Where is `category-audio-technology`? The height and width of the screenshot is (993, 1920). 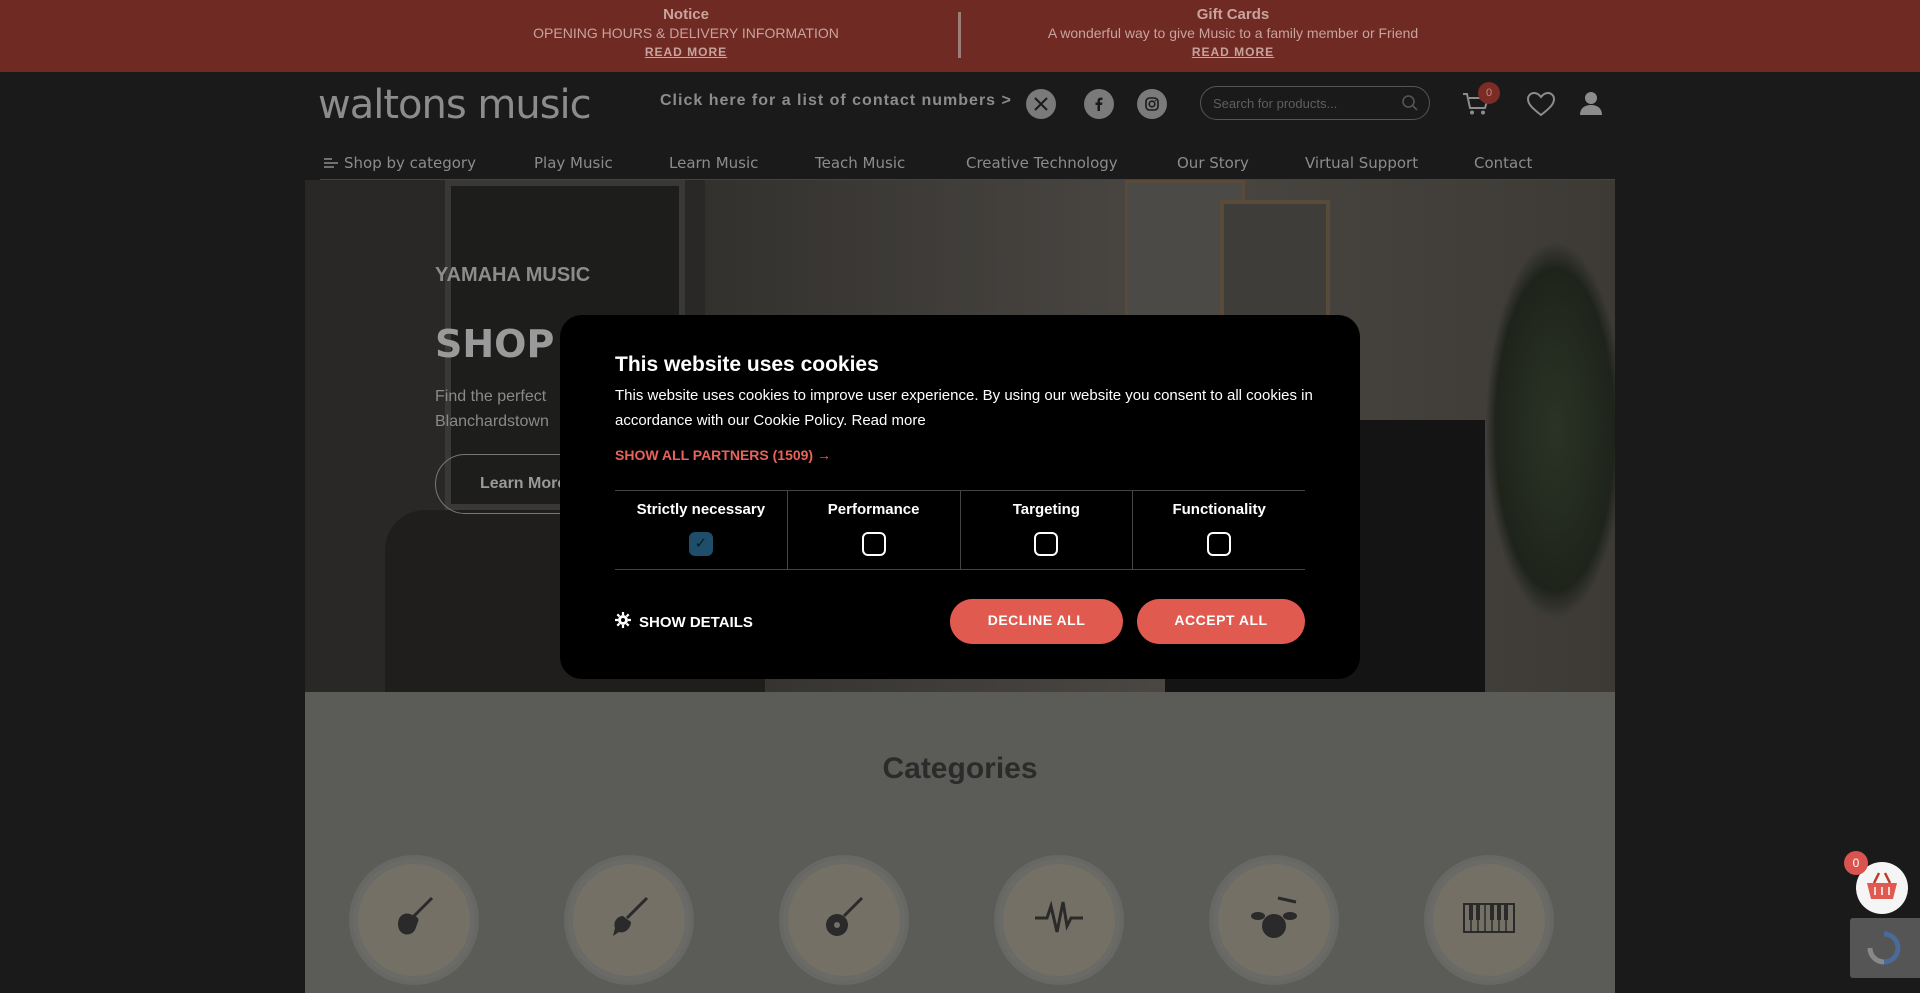
category-audio-technology is located at coordinates (1059, 920).